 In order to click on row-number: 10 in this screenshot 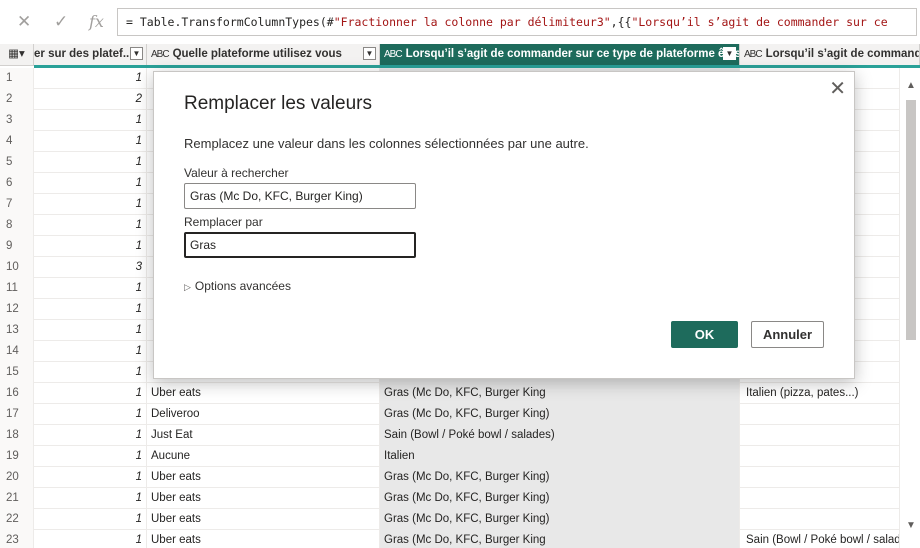, I will do `click(17, 267)`.